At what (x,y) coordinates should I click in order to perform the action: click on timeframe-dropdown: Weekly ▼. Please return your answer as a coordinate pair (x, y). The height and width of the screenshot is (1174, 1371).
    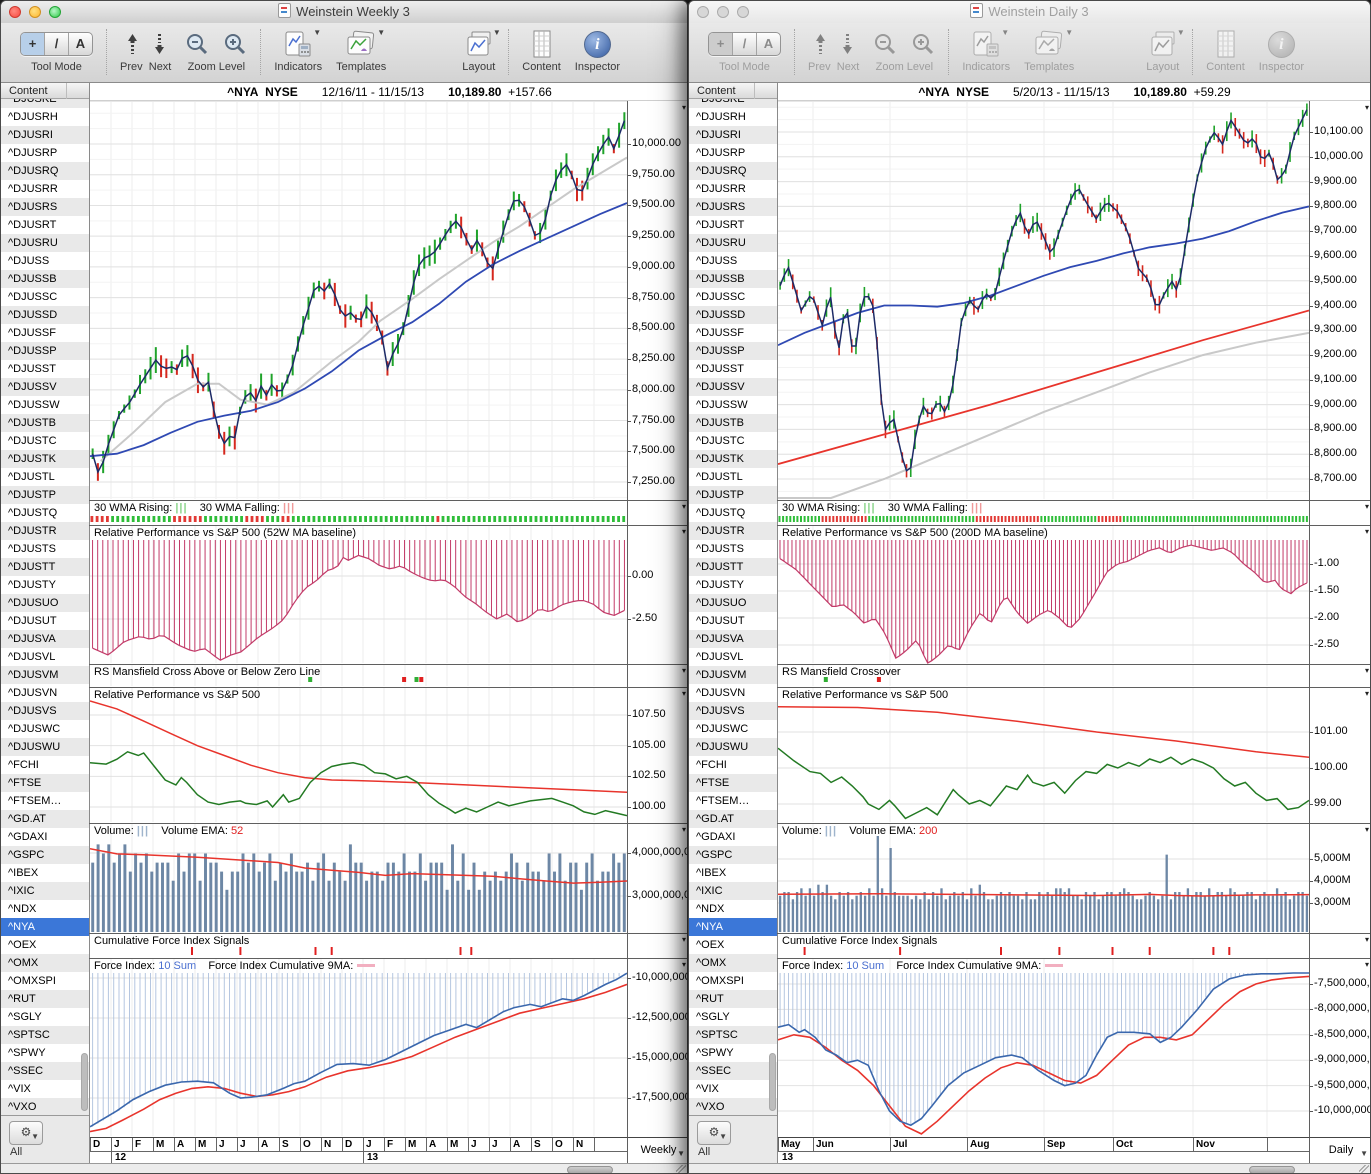
    Looking at the image, I should click on (657, 1150).